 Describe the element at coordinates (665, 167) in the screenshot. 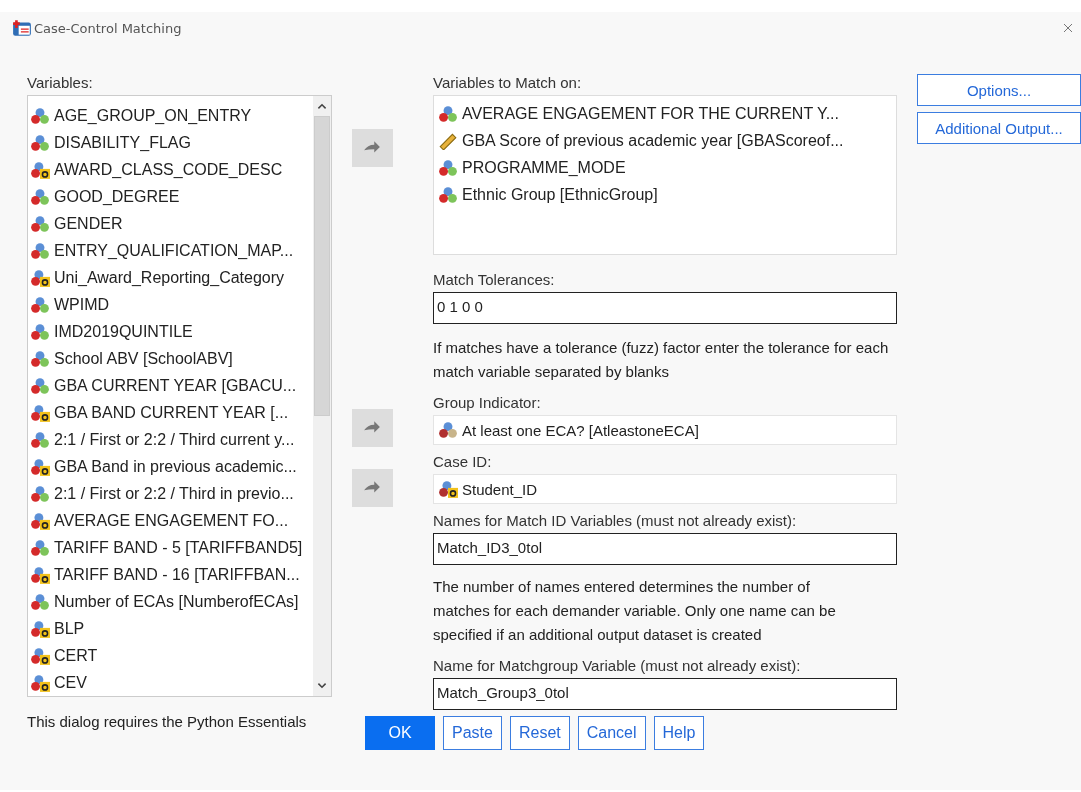

I see `list-item: PROGRAMME_MODE` at that location.